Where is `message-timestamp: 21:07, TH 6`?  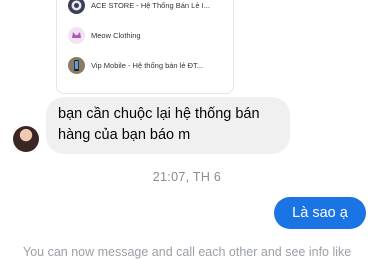 message-timestamp: 21:07, TH 6 is located at coordinates (187, 177).